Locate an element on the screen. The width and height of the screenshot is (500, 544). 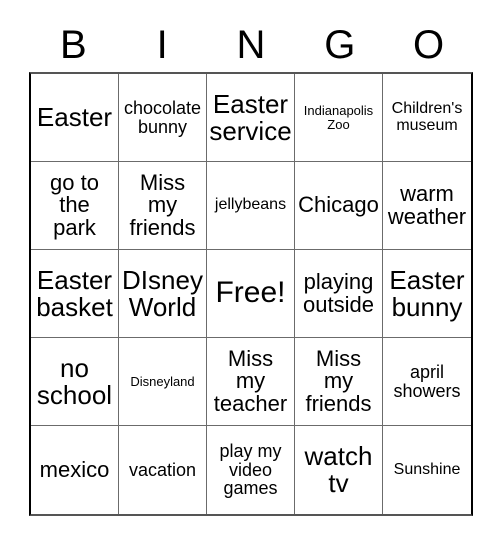
bingo-cell-label: Children's museum is located at coordinates (427, 117).